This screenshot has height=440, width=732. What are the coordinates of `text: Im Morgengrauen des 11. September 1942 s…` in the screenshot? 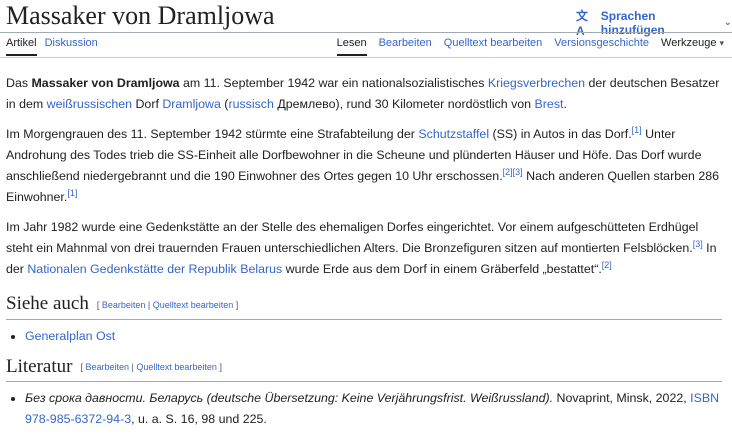 It's located at (212, 134).